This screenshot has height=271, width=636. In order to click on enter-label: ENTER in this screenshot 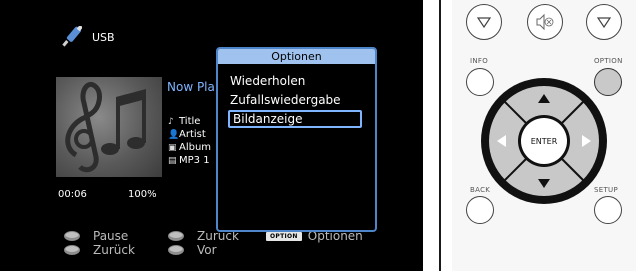, I will do `click(544, 141)`.